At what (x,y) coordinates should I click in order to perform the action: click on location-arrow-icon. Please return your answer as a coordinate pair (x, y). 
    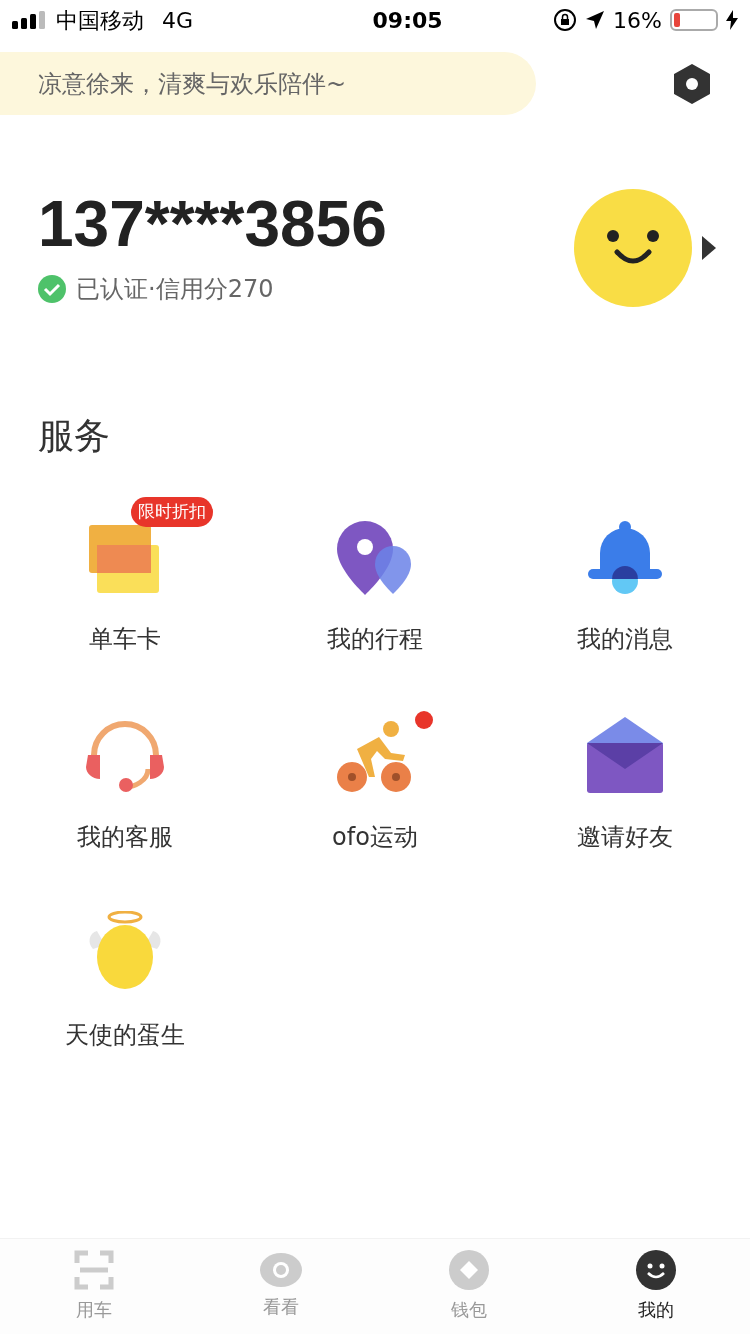
    Looking at the image, I should click on (595, 20).